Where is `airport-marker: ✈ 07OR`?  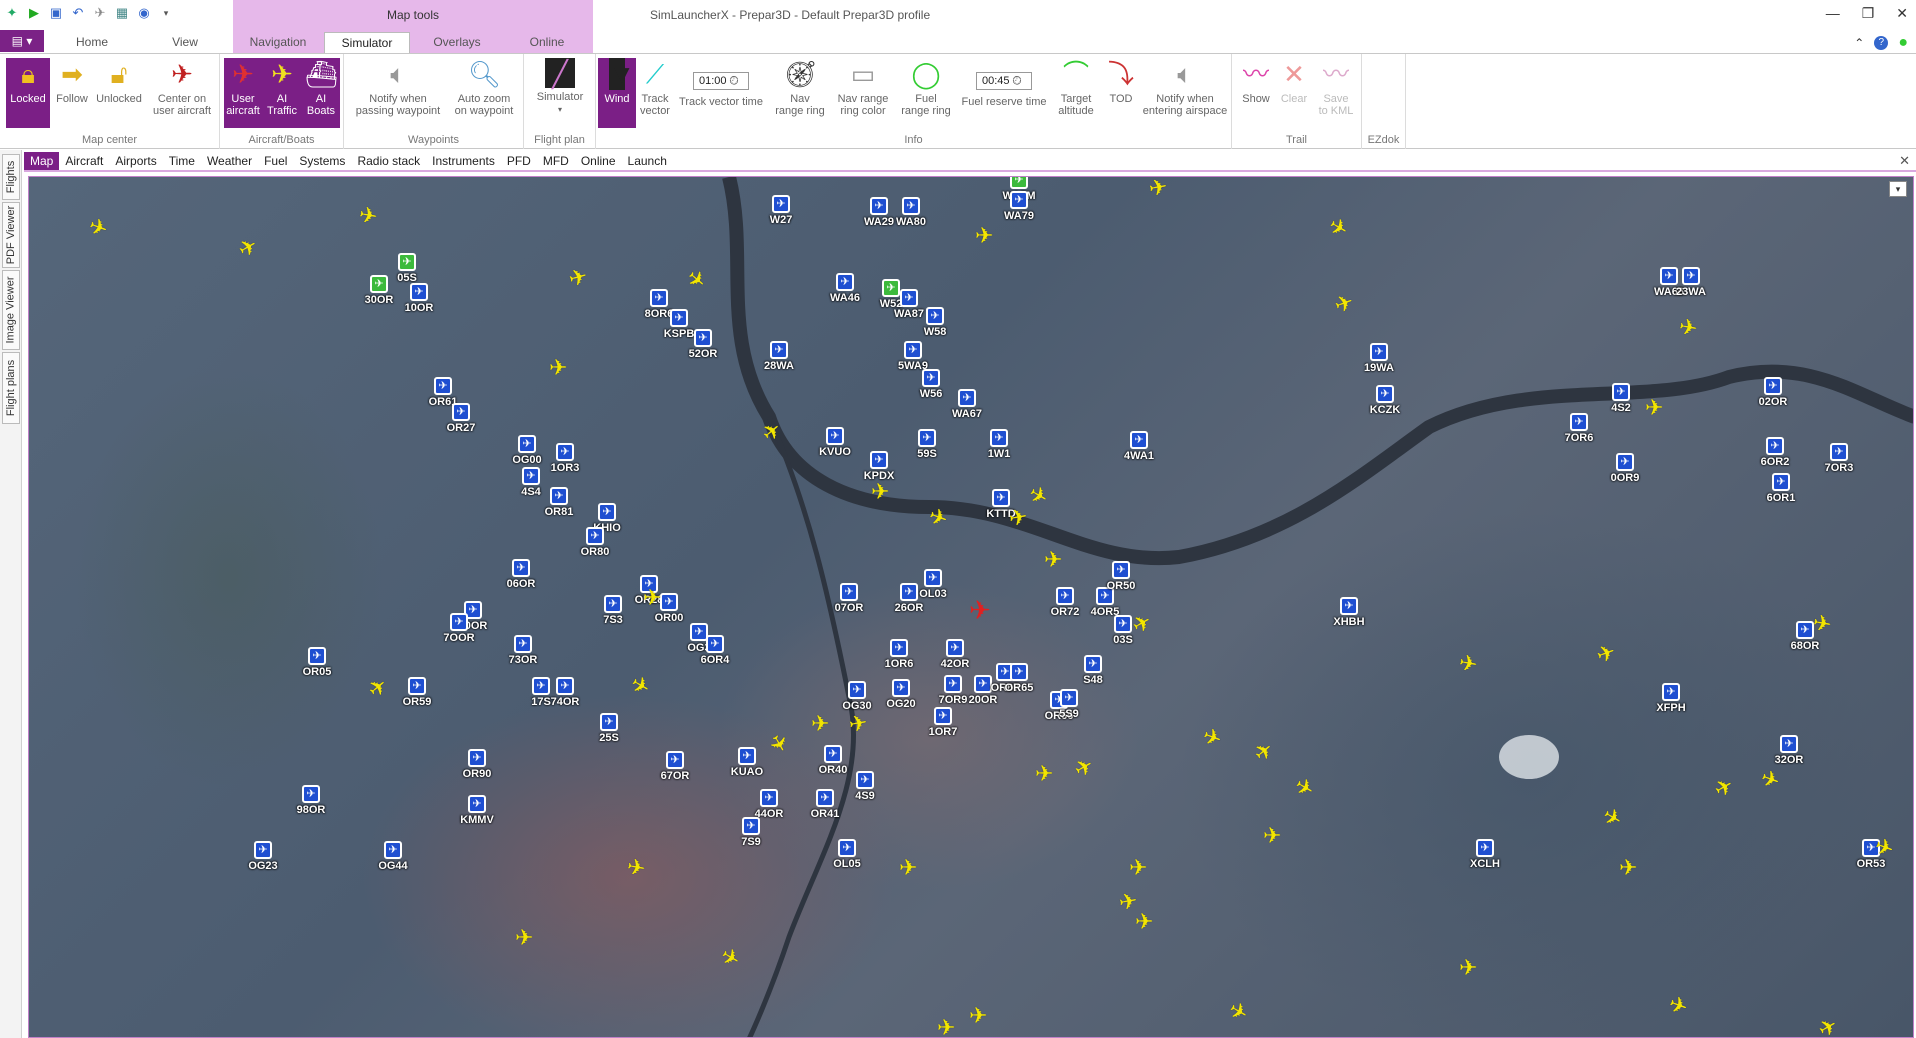 airport-marker: ✈ 07OR is located at coordinates (849, 598).